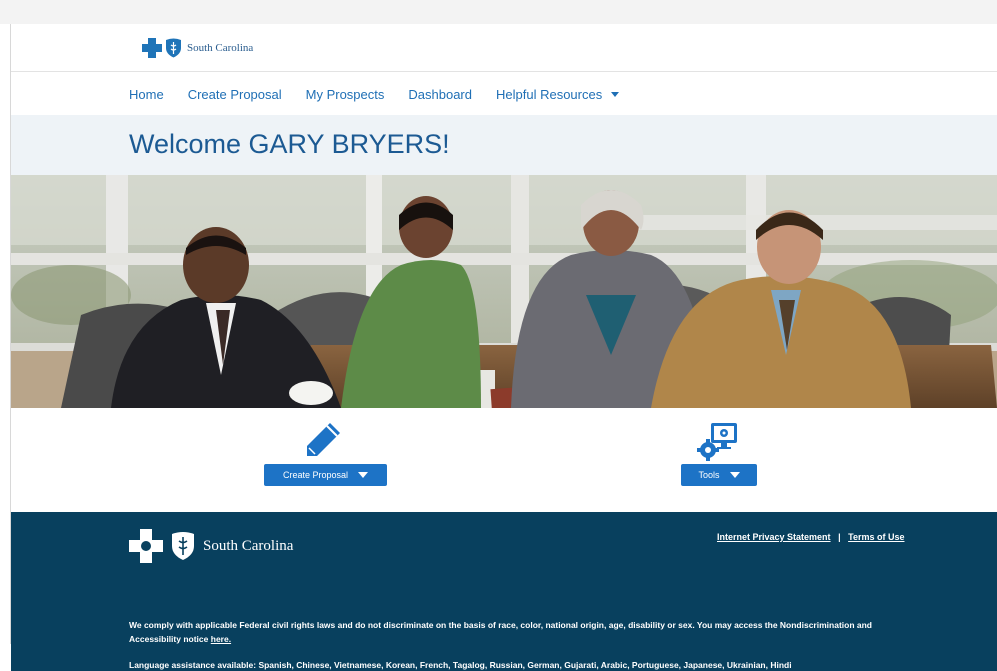 This screenshot has width=997, height=671. I want to click on notice-here-link: here., so click(221, 639).